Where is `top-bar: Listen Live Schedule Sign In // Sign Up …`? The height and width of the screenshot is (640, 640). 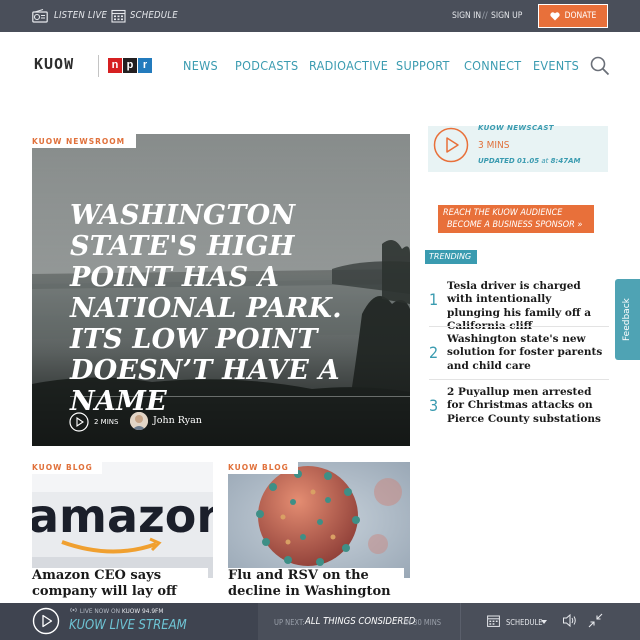 top-bar: Listen Live Schedule Sign In // Sign Up … is located at coordinates (320, 16).